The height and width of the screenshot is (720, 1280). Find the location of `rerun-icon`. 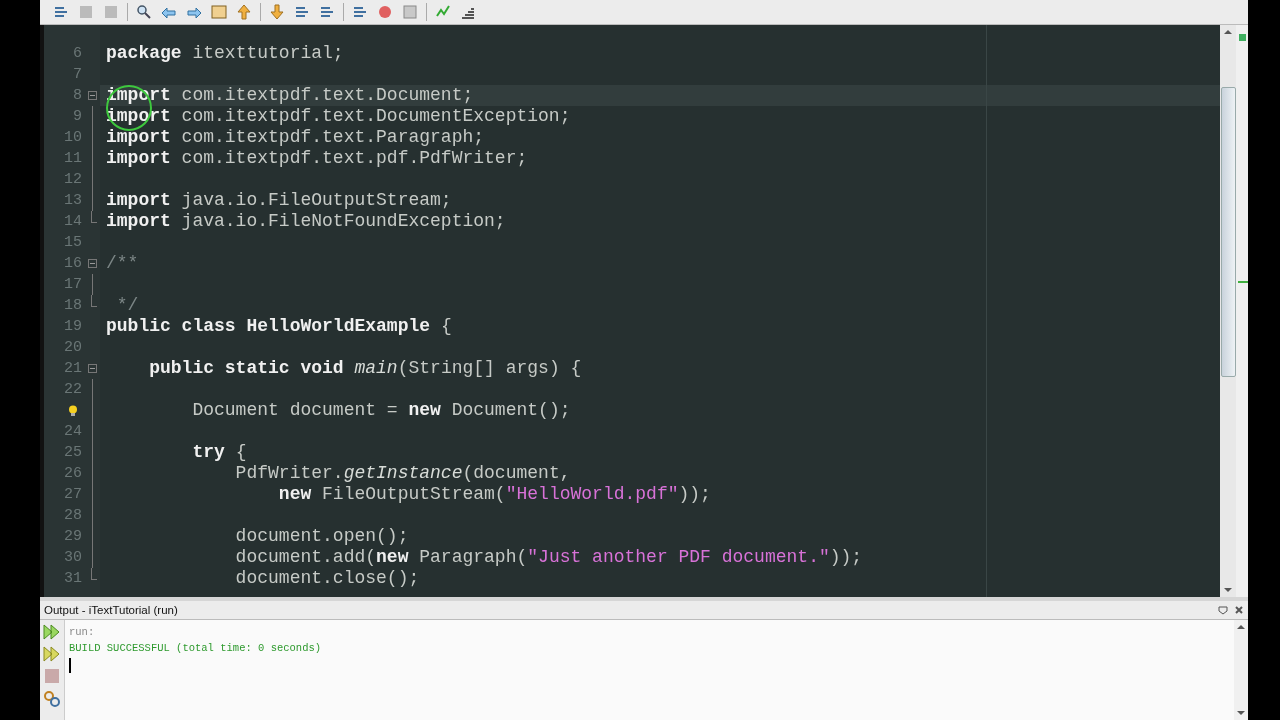

rerun-icon is located at coordinates (52, 632).